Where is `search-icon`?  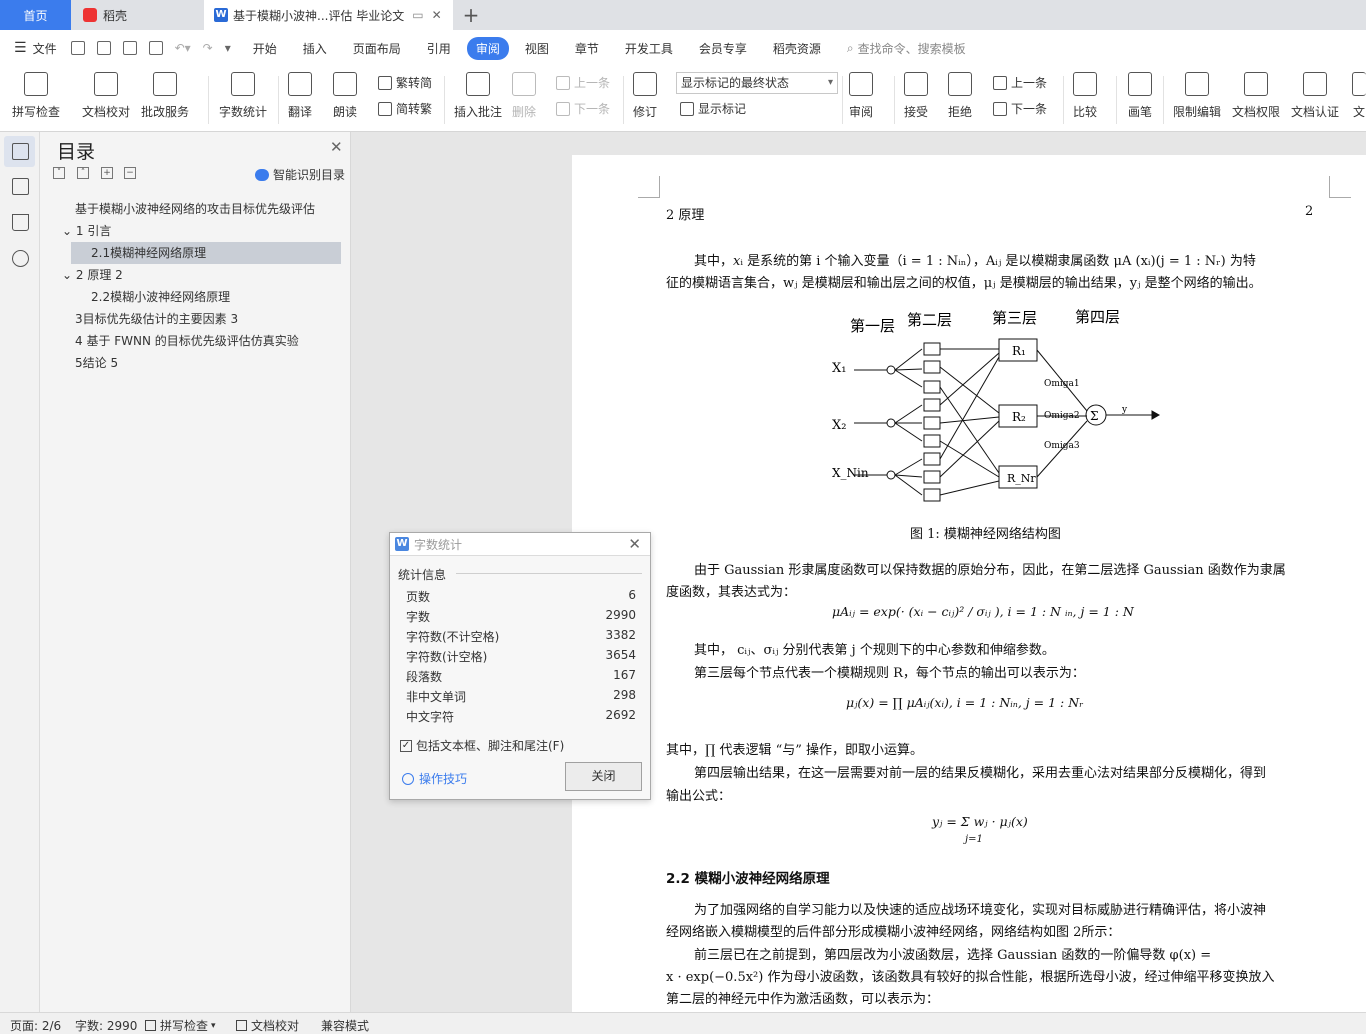 search-icon is located at coordinates (20, 258).